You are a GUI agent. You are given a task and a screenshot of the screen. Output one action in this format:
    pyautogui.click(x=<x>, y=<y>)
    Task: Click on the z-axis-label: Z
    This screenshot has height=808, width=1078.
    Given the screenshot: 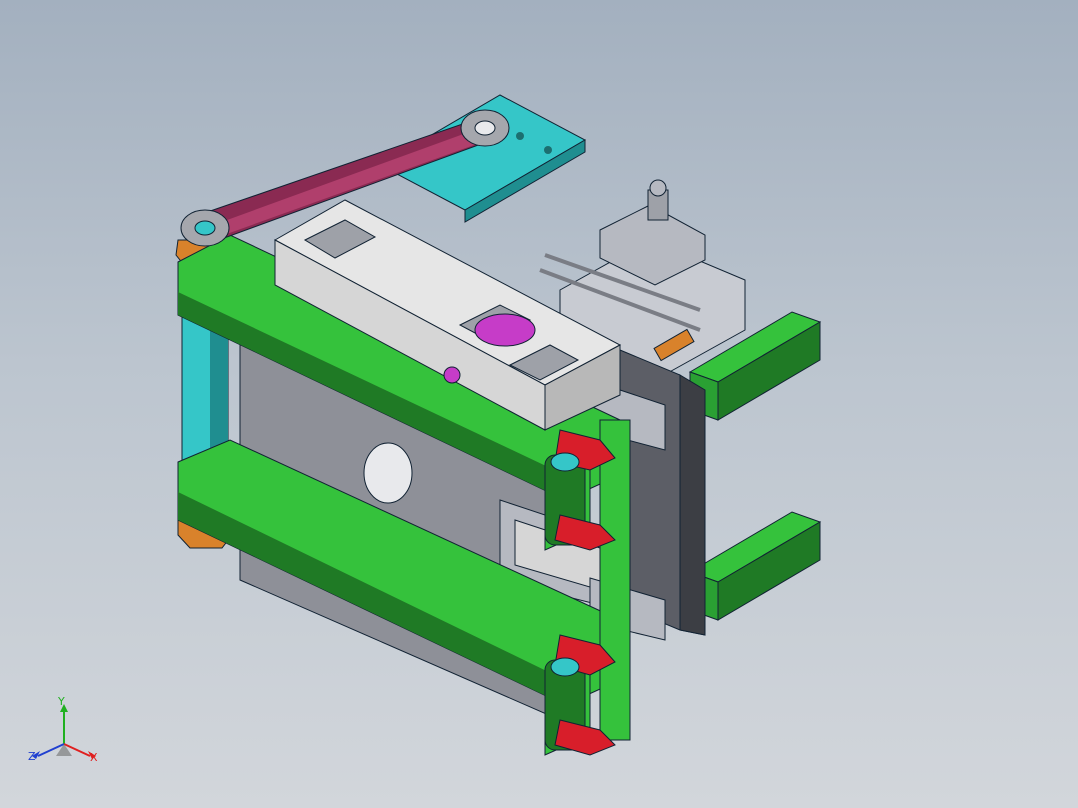 What is the action you would take?
    pyautogui.click(x=32, y=756)
    